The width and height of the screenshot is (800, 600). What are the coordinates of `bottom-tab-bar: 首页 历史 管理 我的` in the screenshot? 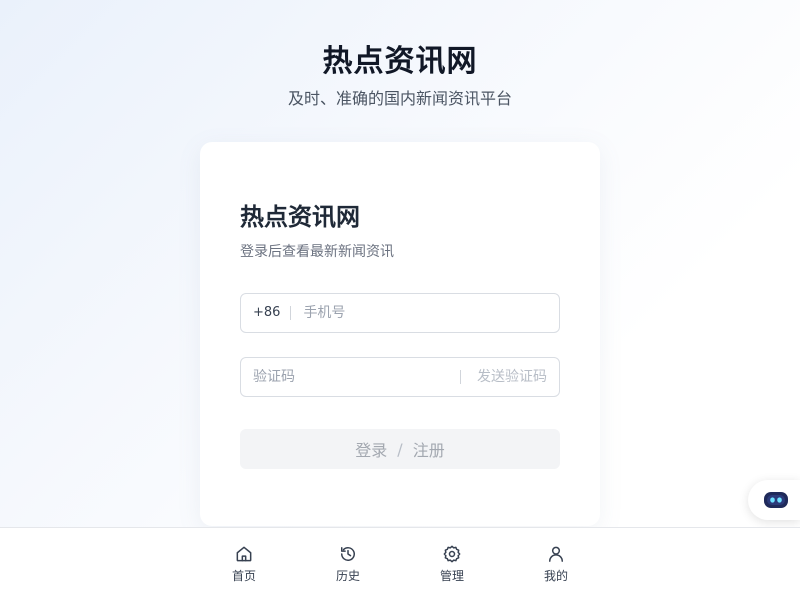 It's located at (400, 563).